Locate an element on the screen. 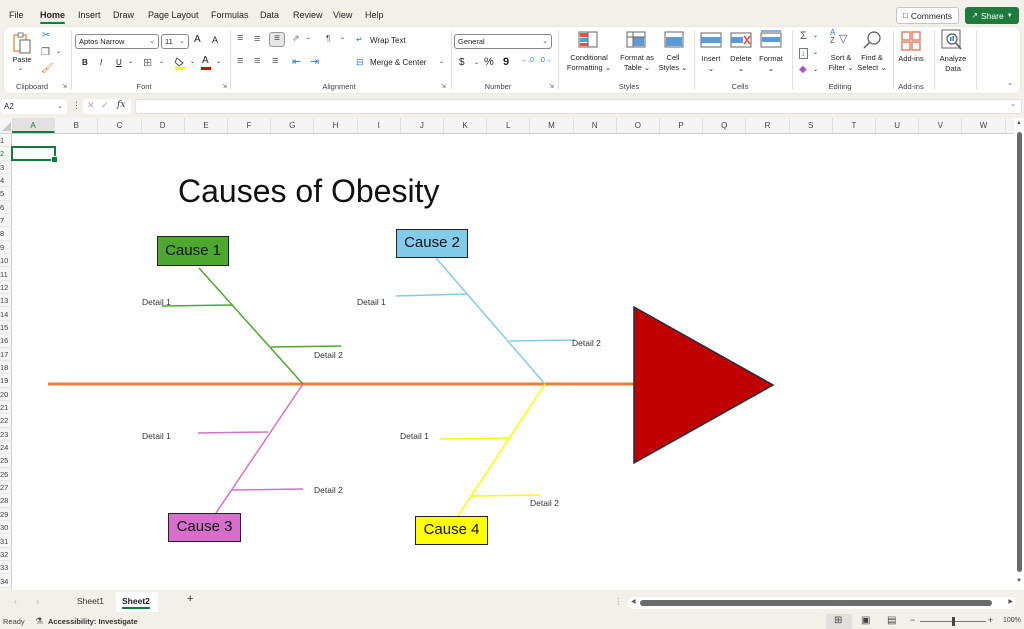  align-middle-icon: ≡ is located at coordinates (257, 39).